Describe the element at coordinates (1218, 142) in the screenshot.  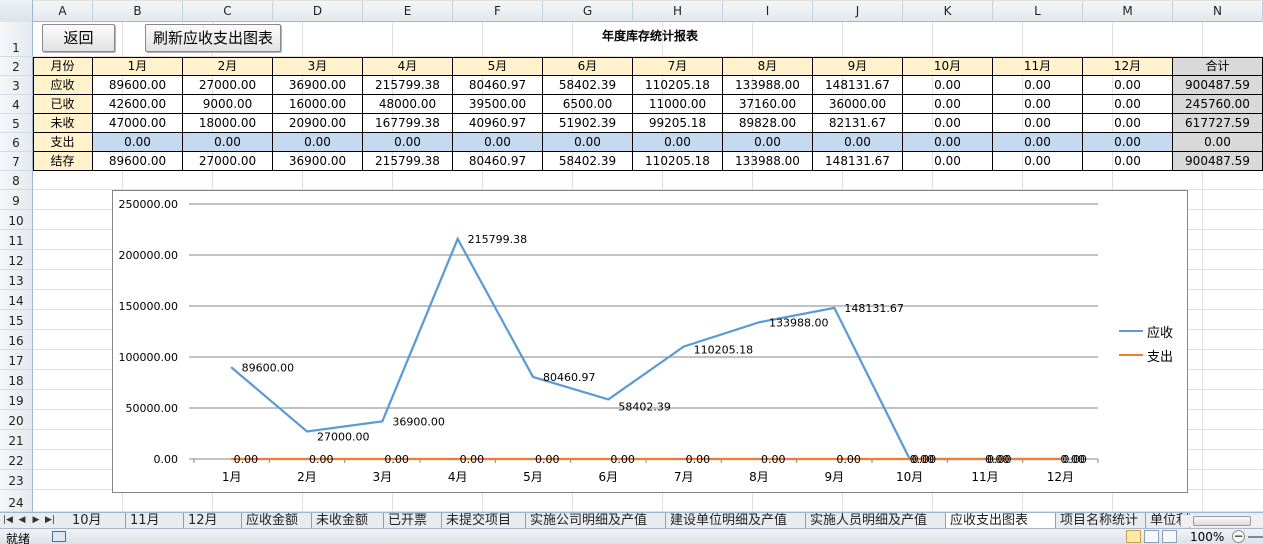
I see `row-total: 0.00` at that location.